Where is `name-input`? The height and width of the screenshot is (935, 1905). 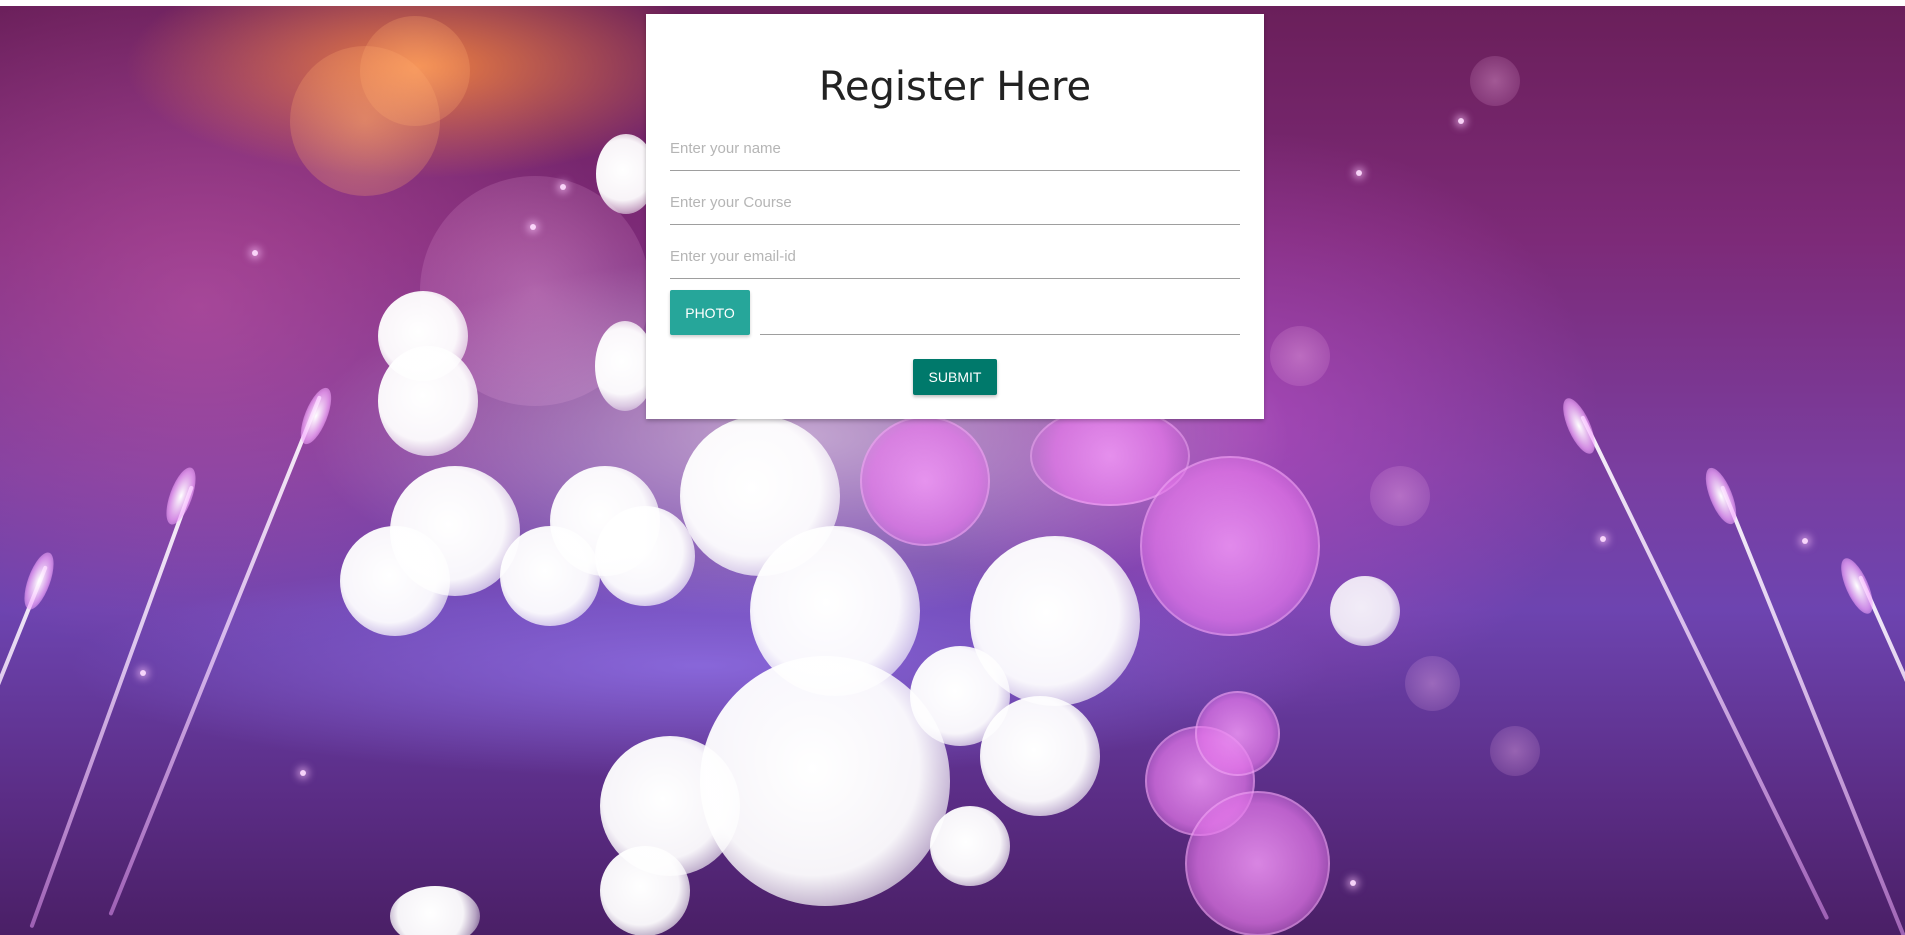 name-input is located at coordinates (955, 151).